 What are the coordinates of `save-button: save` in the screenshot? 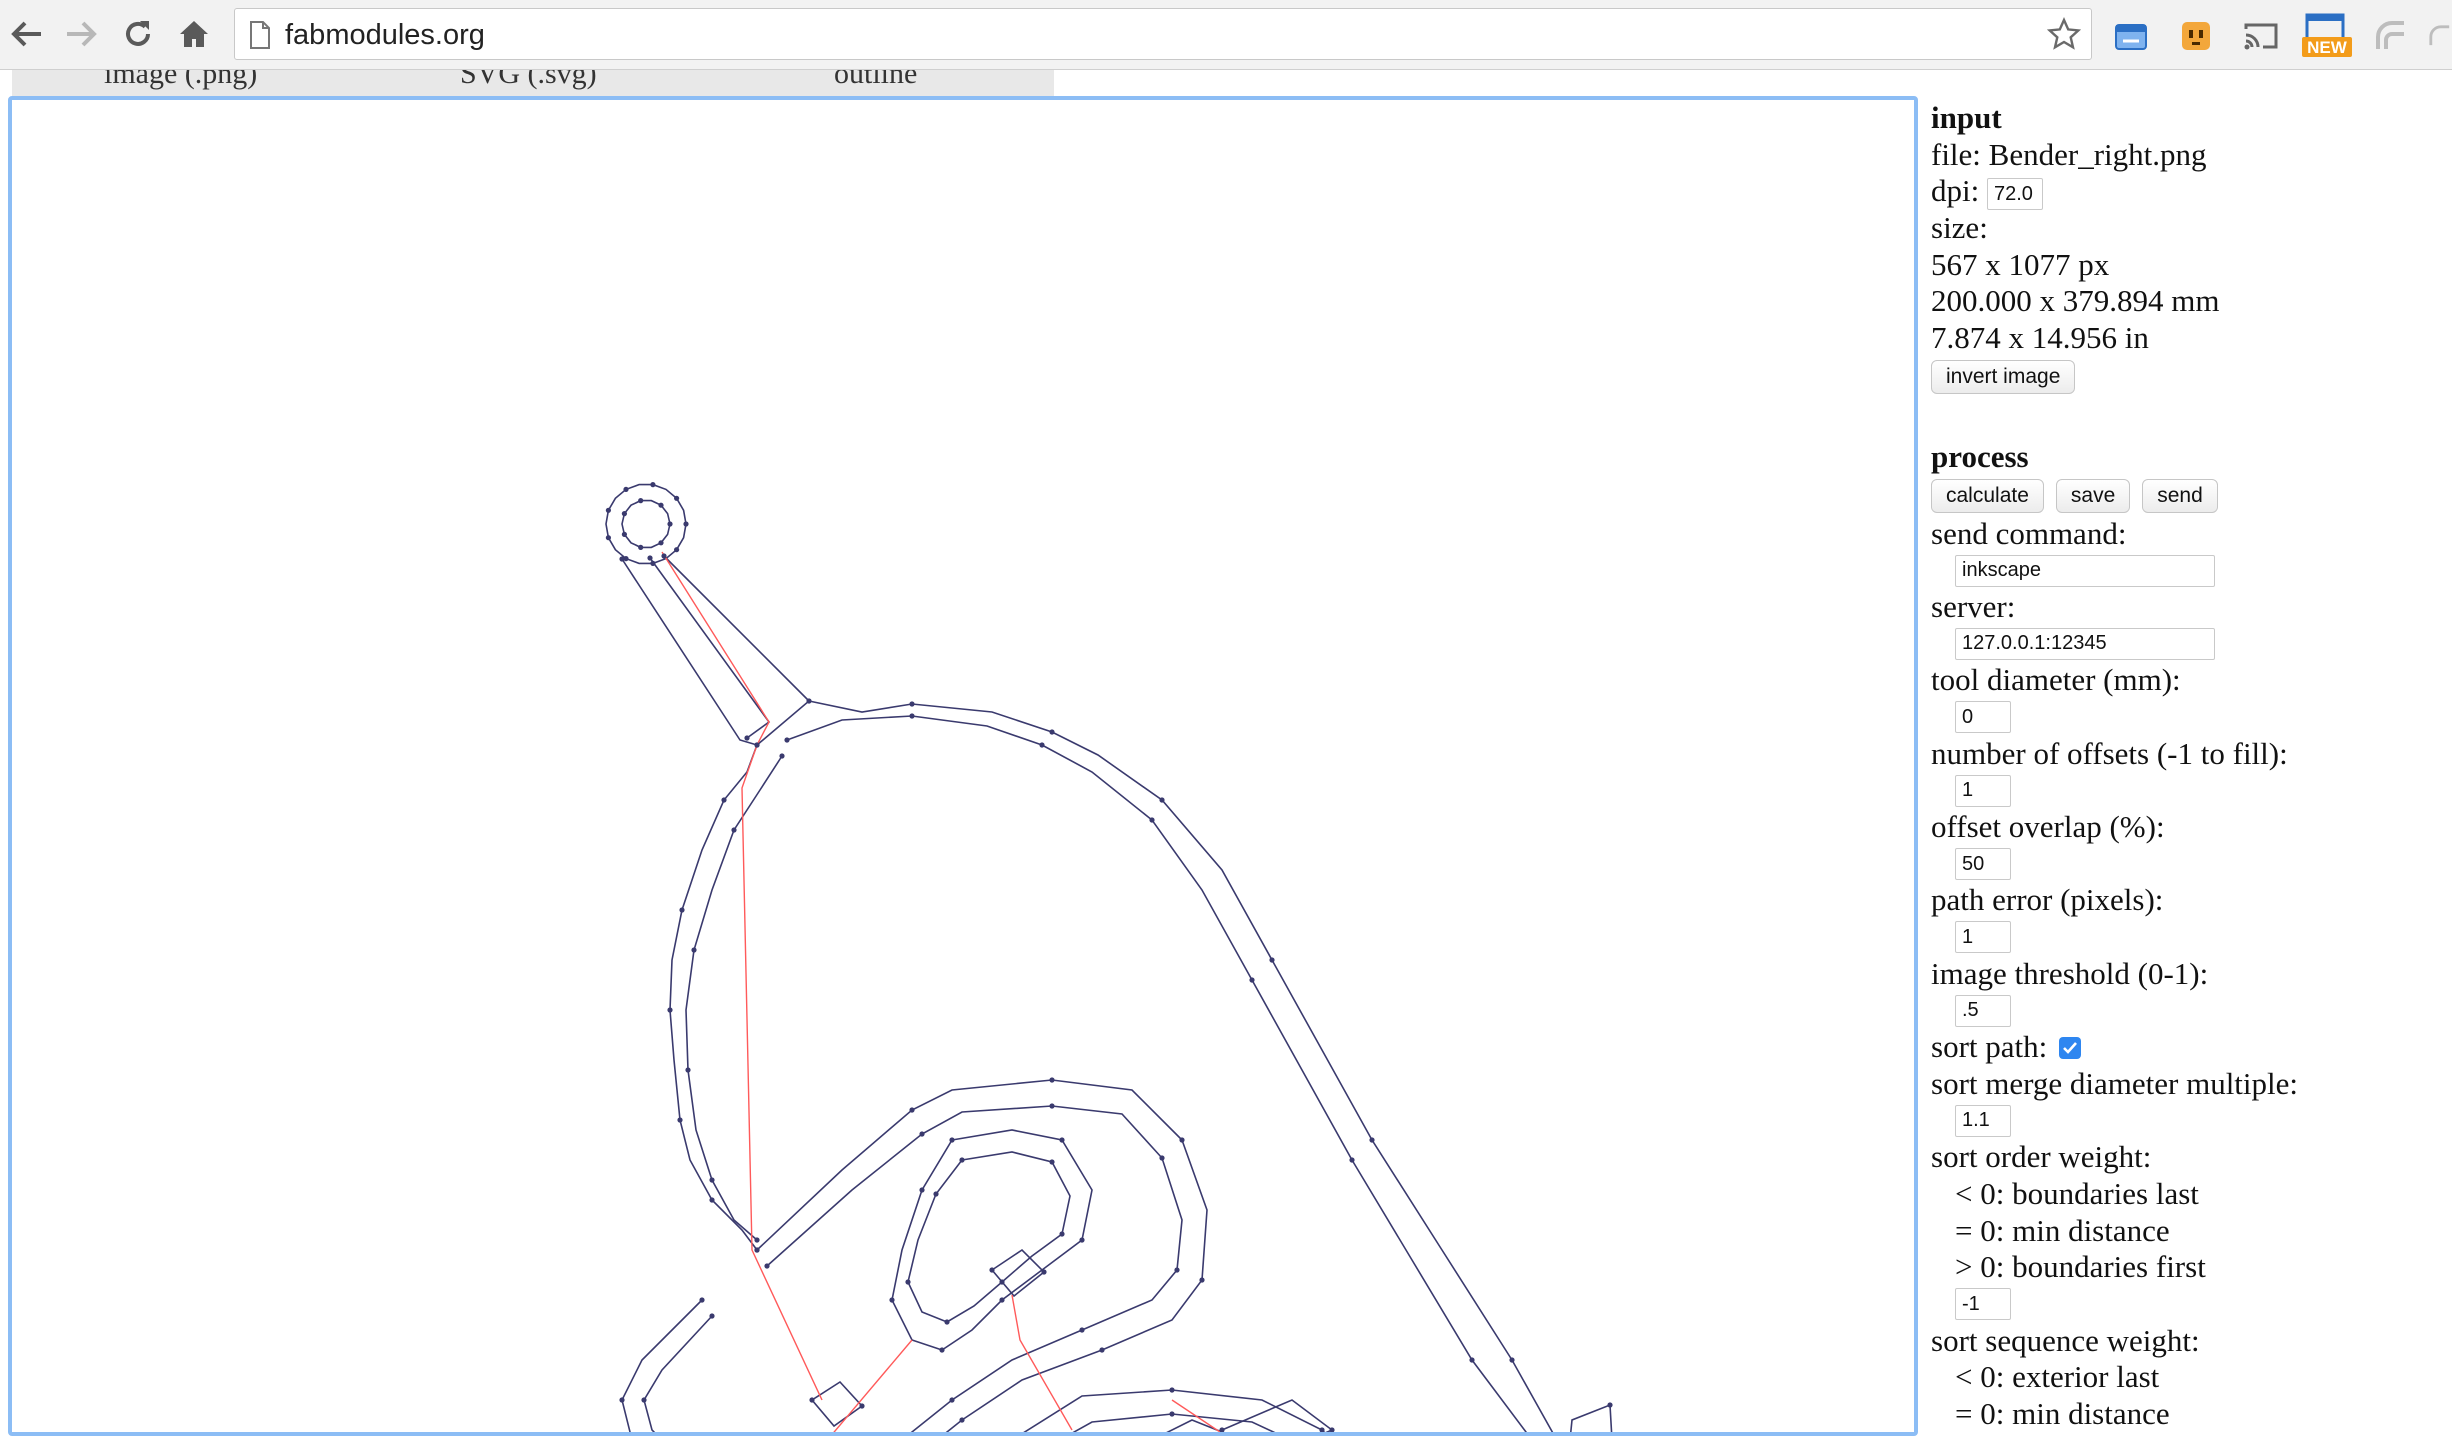 It's located at (2093, 495).